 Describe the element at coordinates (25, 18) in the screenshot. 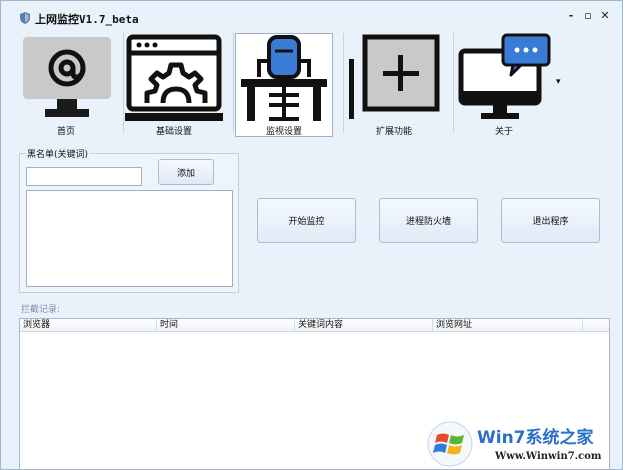

I see `shield-icon` at that location.